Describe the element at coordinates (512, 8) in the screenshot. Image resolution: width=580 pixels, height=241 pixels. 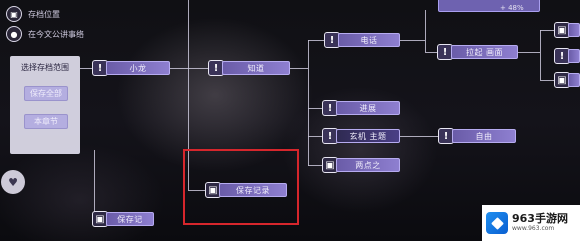
I see `zoom-indicator: + 48%` at that location.